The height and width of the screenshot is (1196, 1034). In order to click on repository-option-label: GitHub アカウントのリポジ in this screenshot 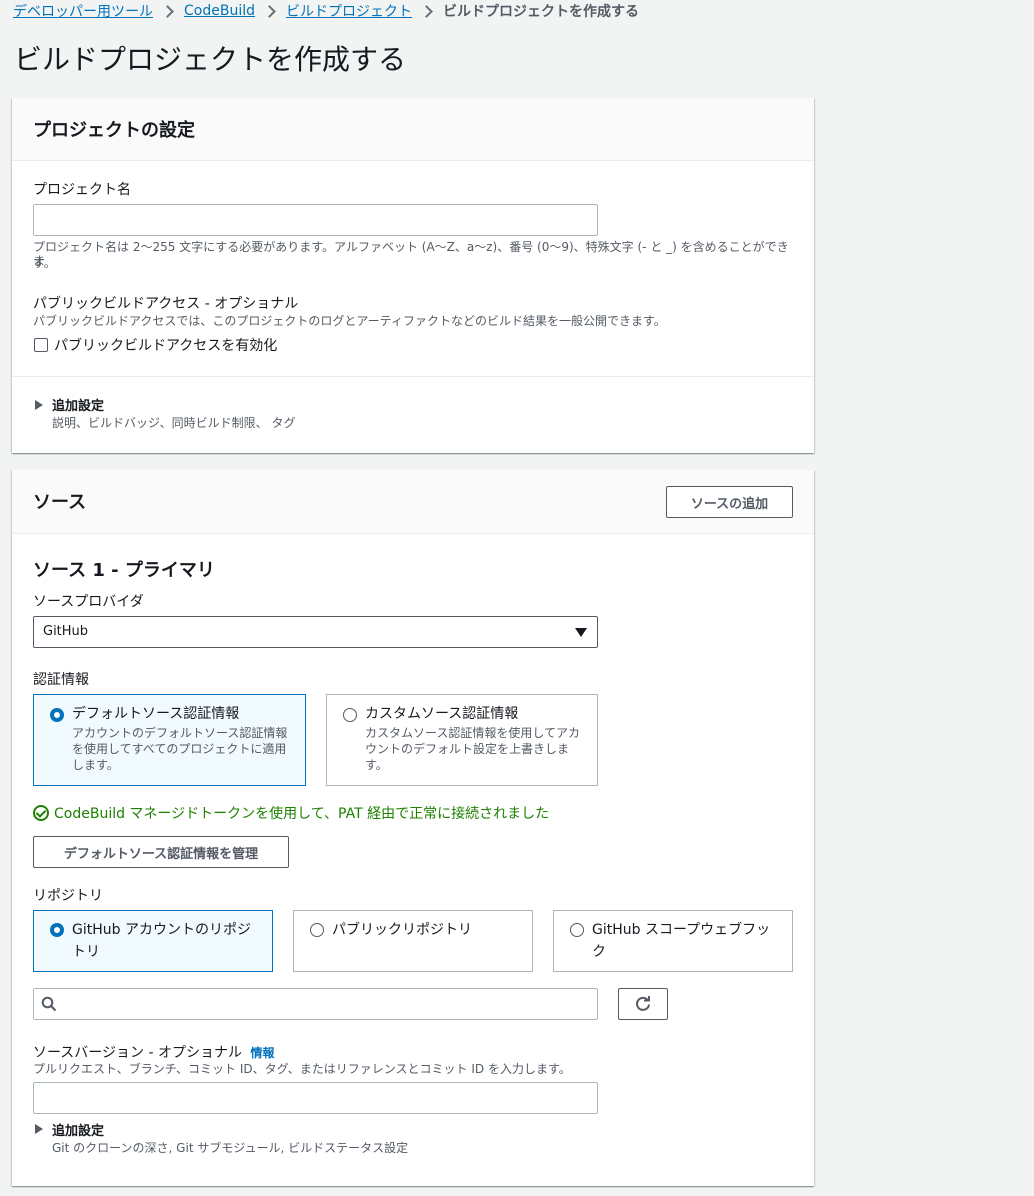, I will do `click(161, 930)`.